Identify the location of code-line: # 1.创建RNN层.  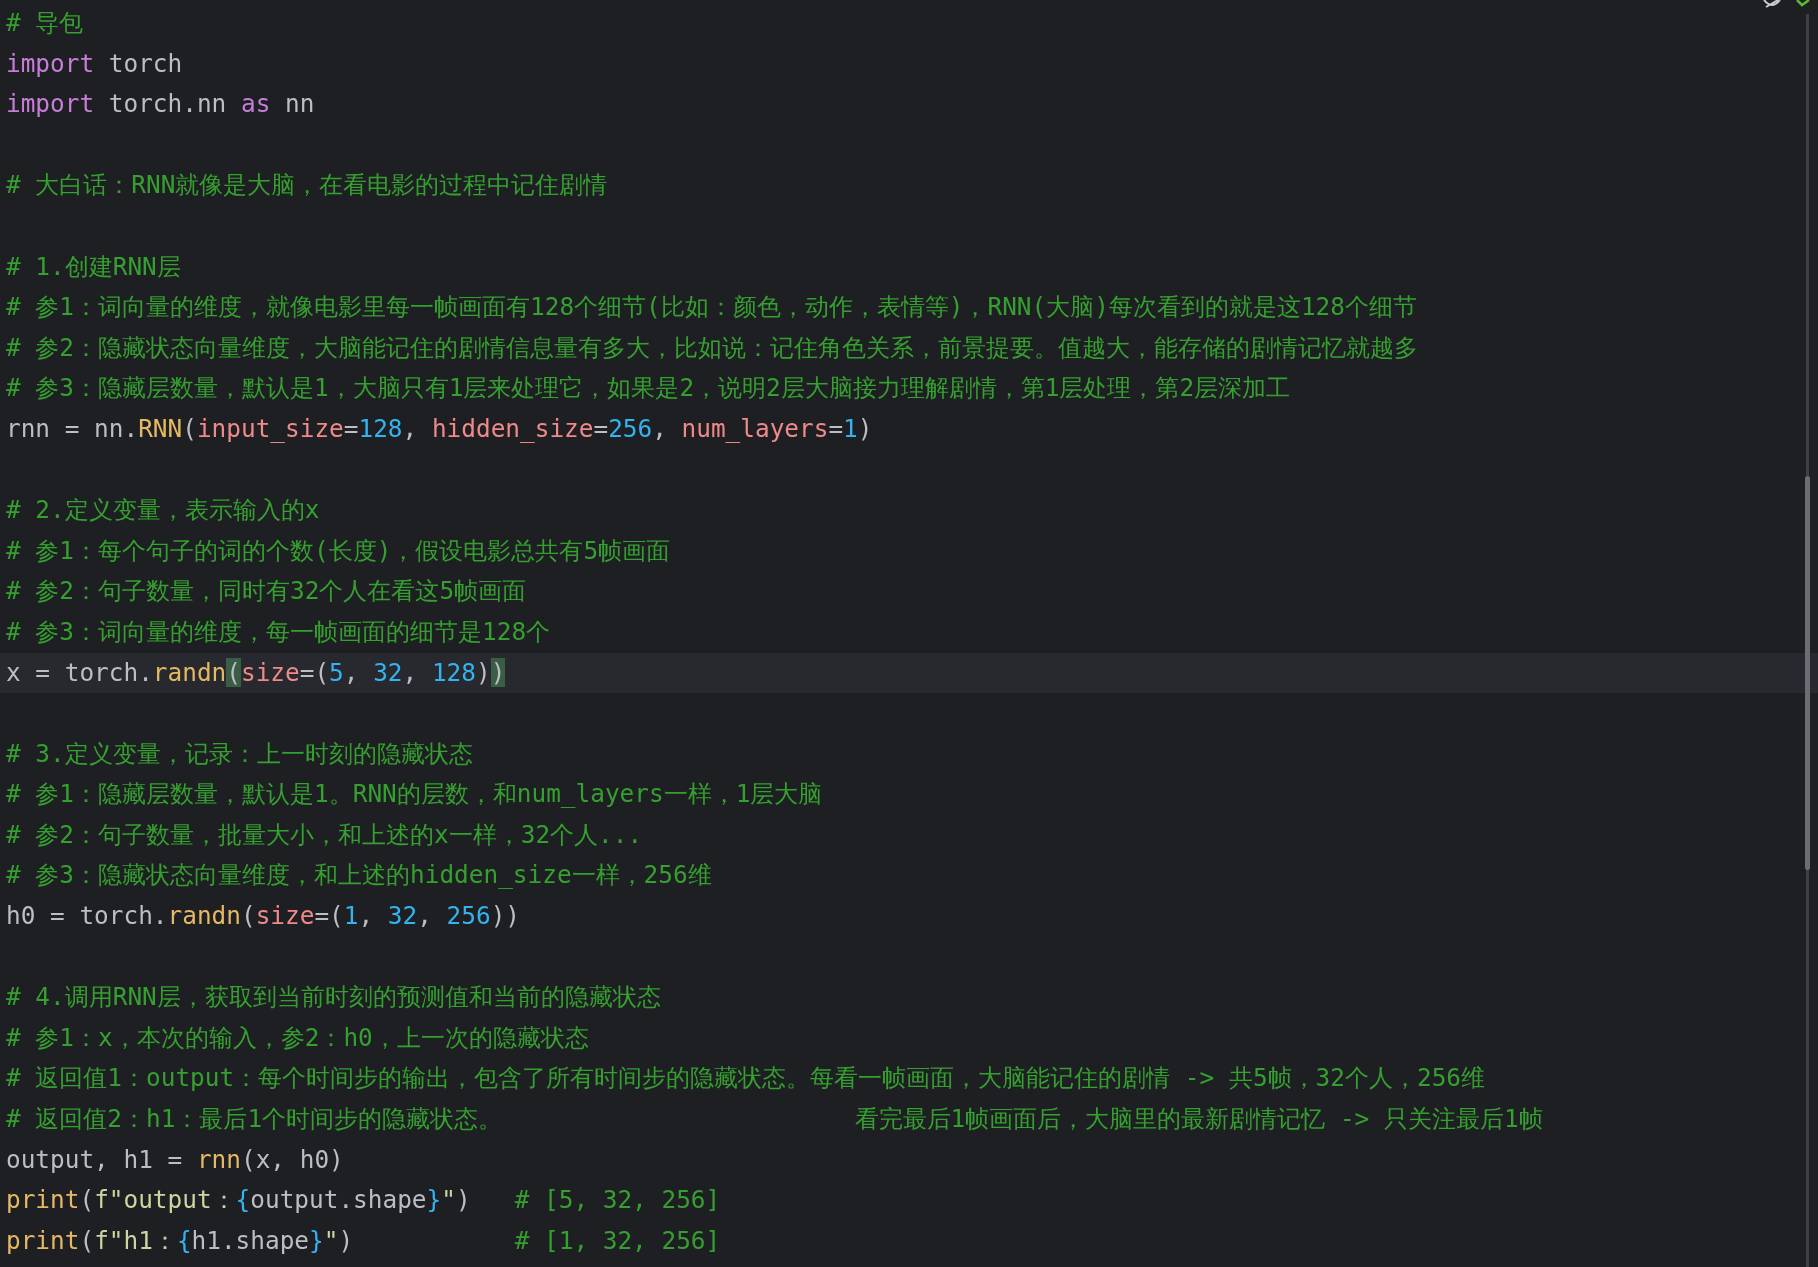
(93, 266).